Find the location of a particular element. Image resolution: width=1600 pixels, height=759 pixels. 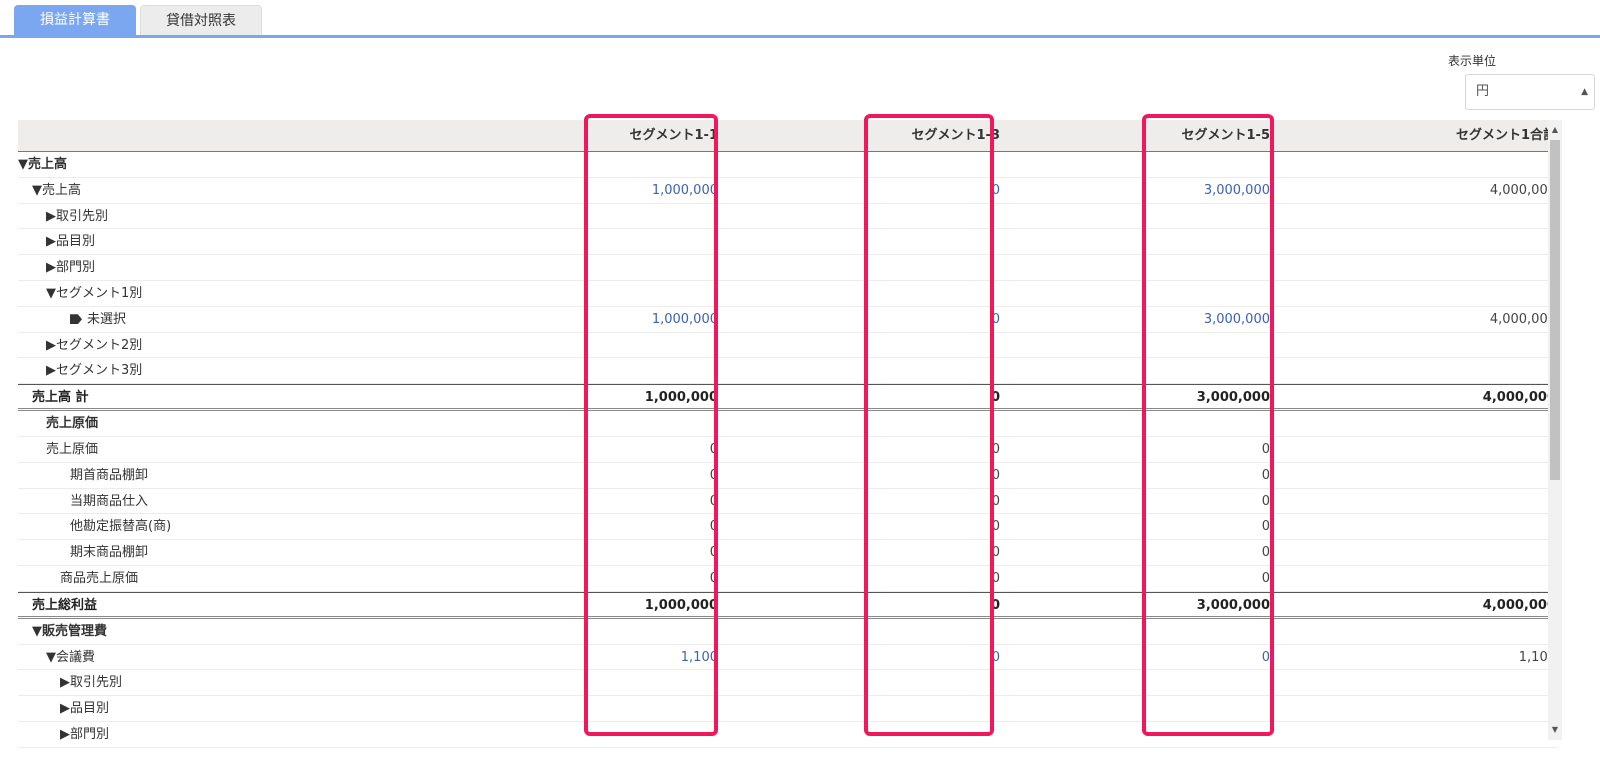

unit-label: 表示単位 is located at coordinates (1472, 61).